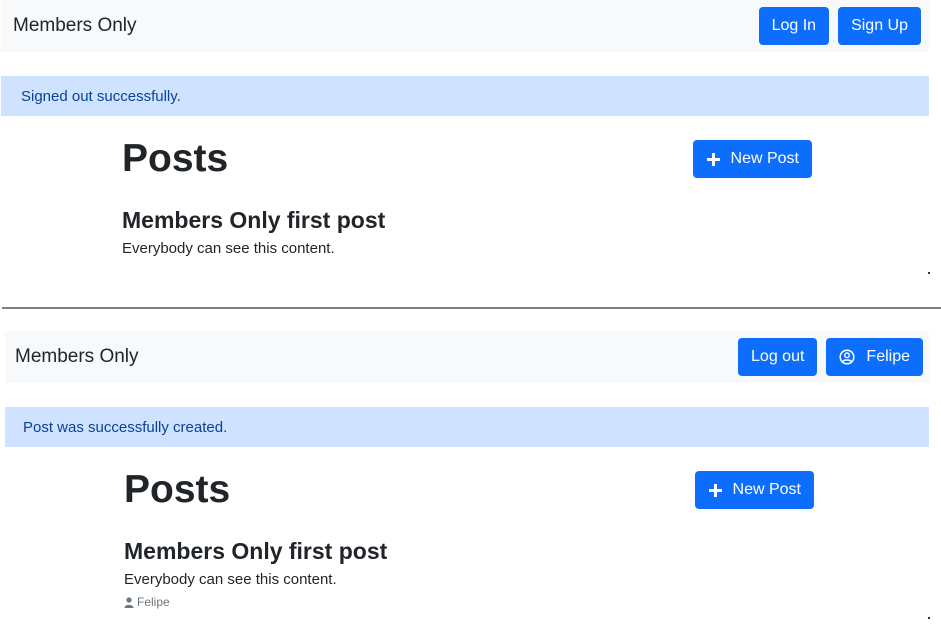 The image size is (941, 630). I want to click on flash-notice: Post was successfully created., so click(467, 427).